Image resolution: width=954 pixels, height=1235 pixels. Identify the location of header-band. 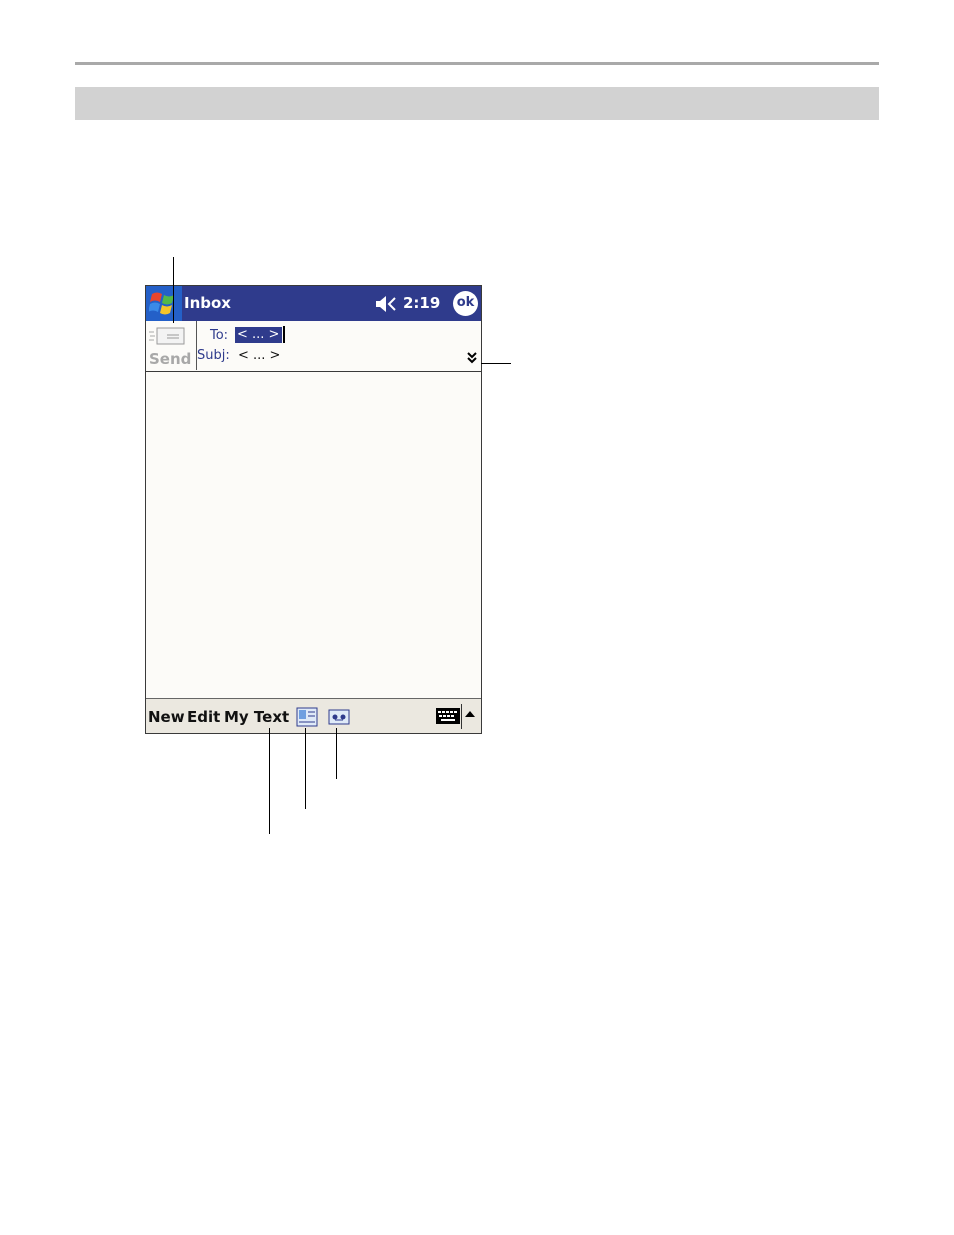
(477, 103).